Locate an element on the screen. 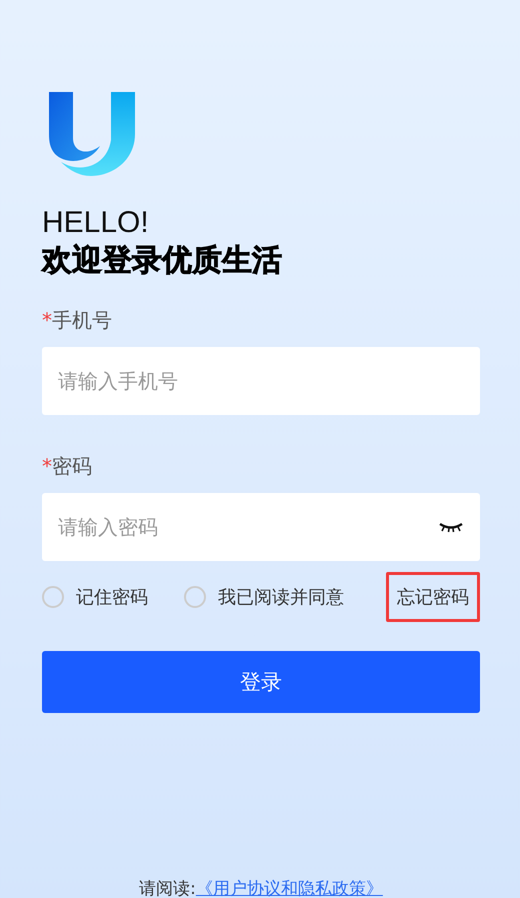 The image size is (520, 898). option-label: 记住密码 is located at coordinates (112, 597).